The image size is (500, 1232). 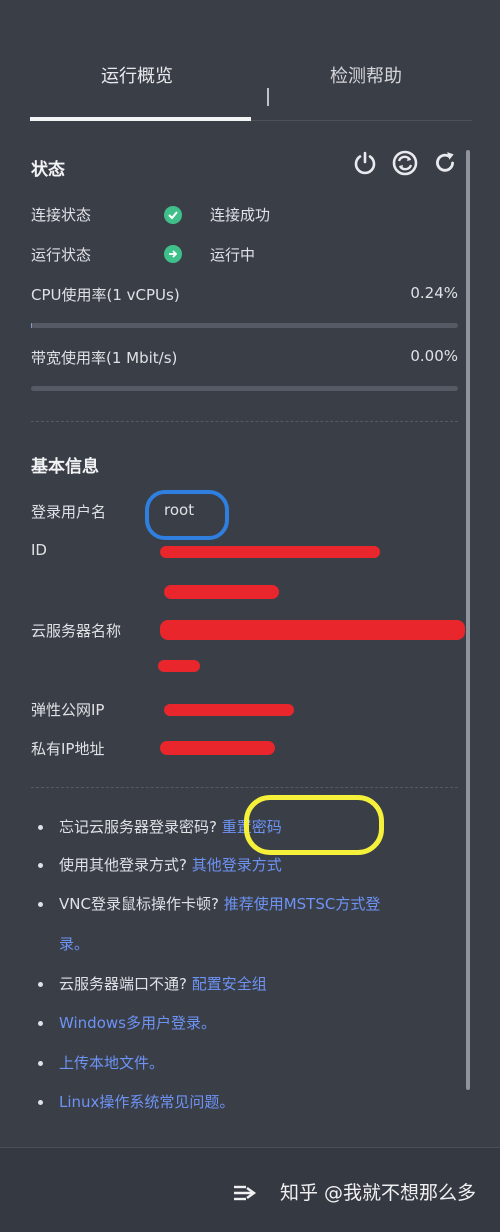 What do you see at coordinates (245, 1193) in the screenshot?
I see `collapse-arrow-icon` at bounding box center [245, 1193].